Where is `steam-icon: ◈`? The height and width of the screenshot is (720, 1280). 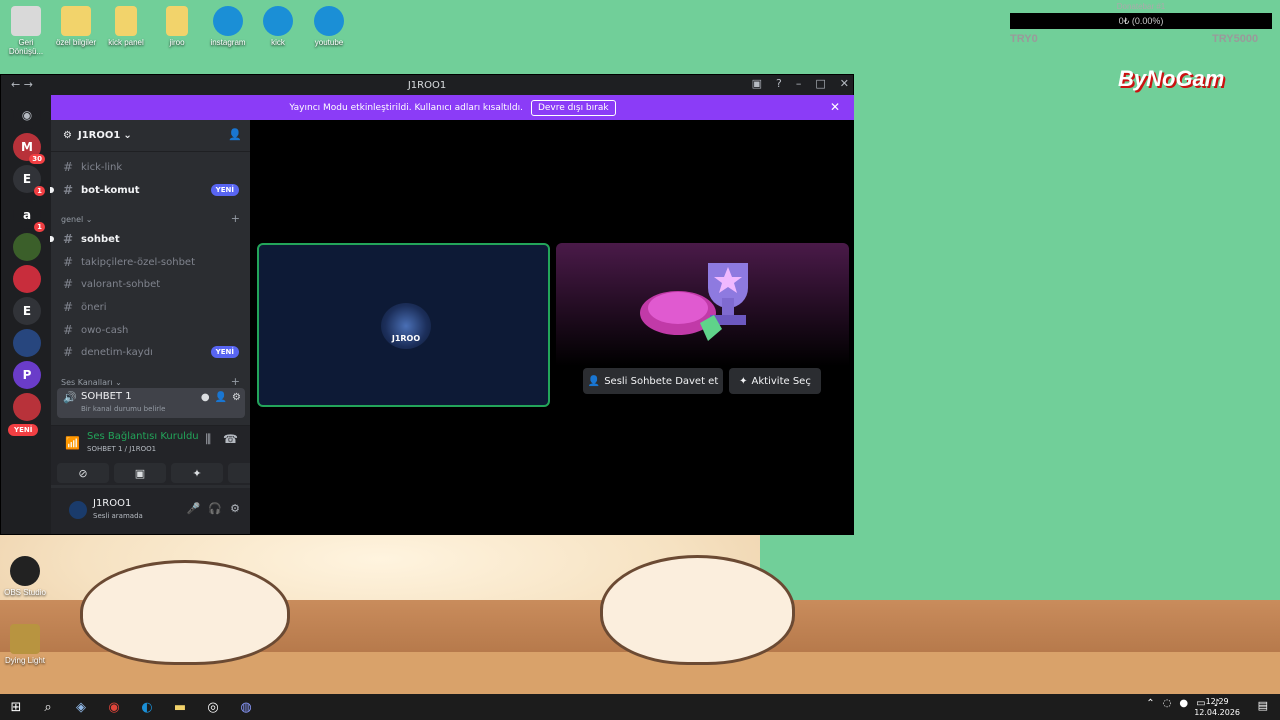 steam-icon: ◈ is located at coordinates (81, 707).